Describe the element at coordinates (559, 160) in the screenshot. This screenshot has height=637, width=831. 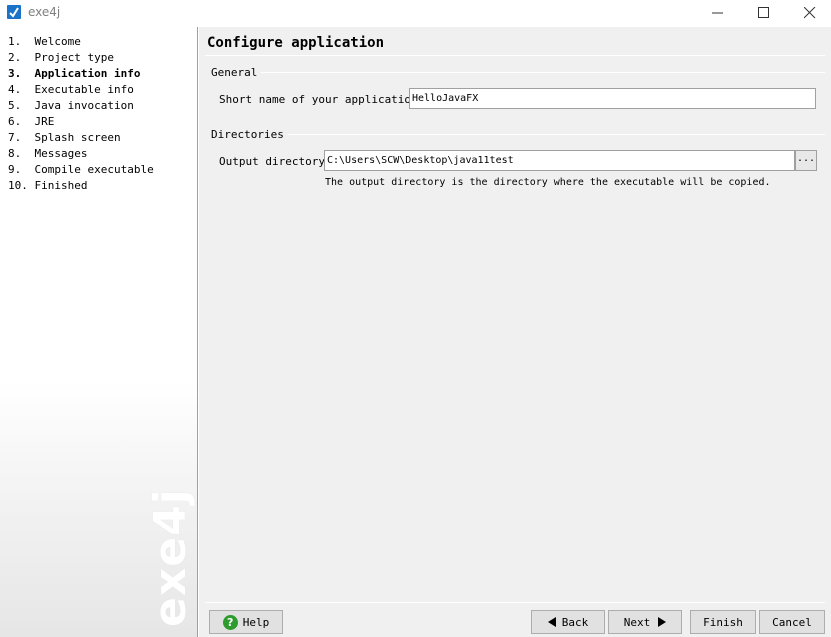
I see `output-directory-input` at that location.